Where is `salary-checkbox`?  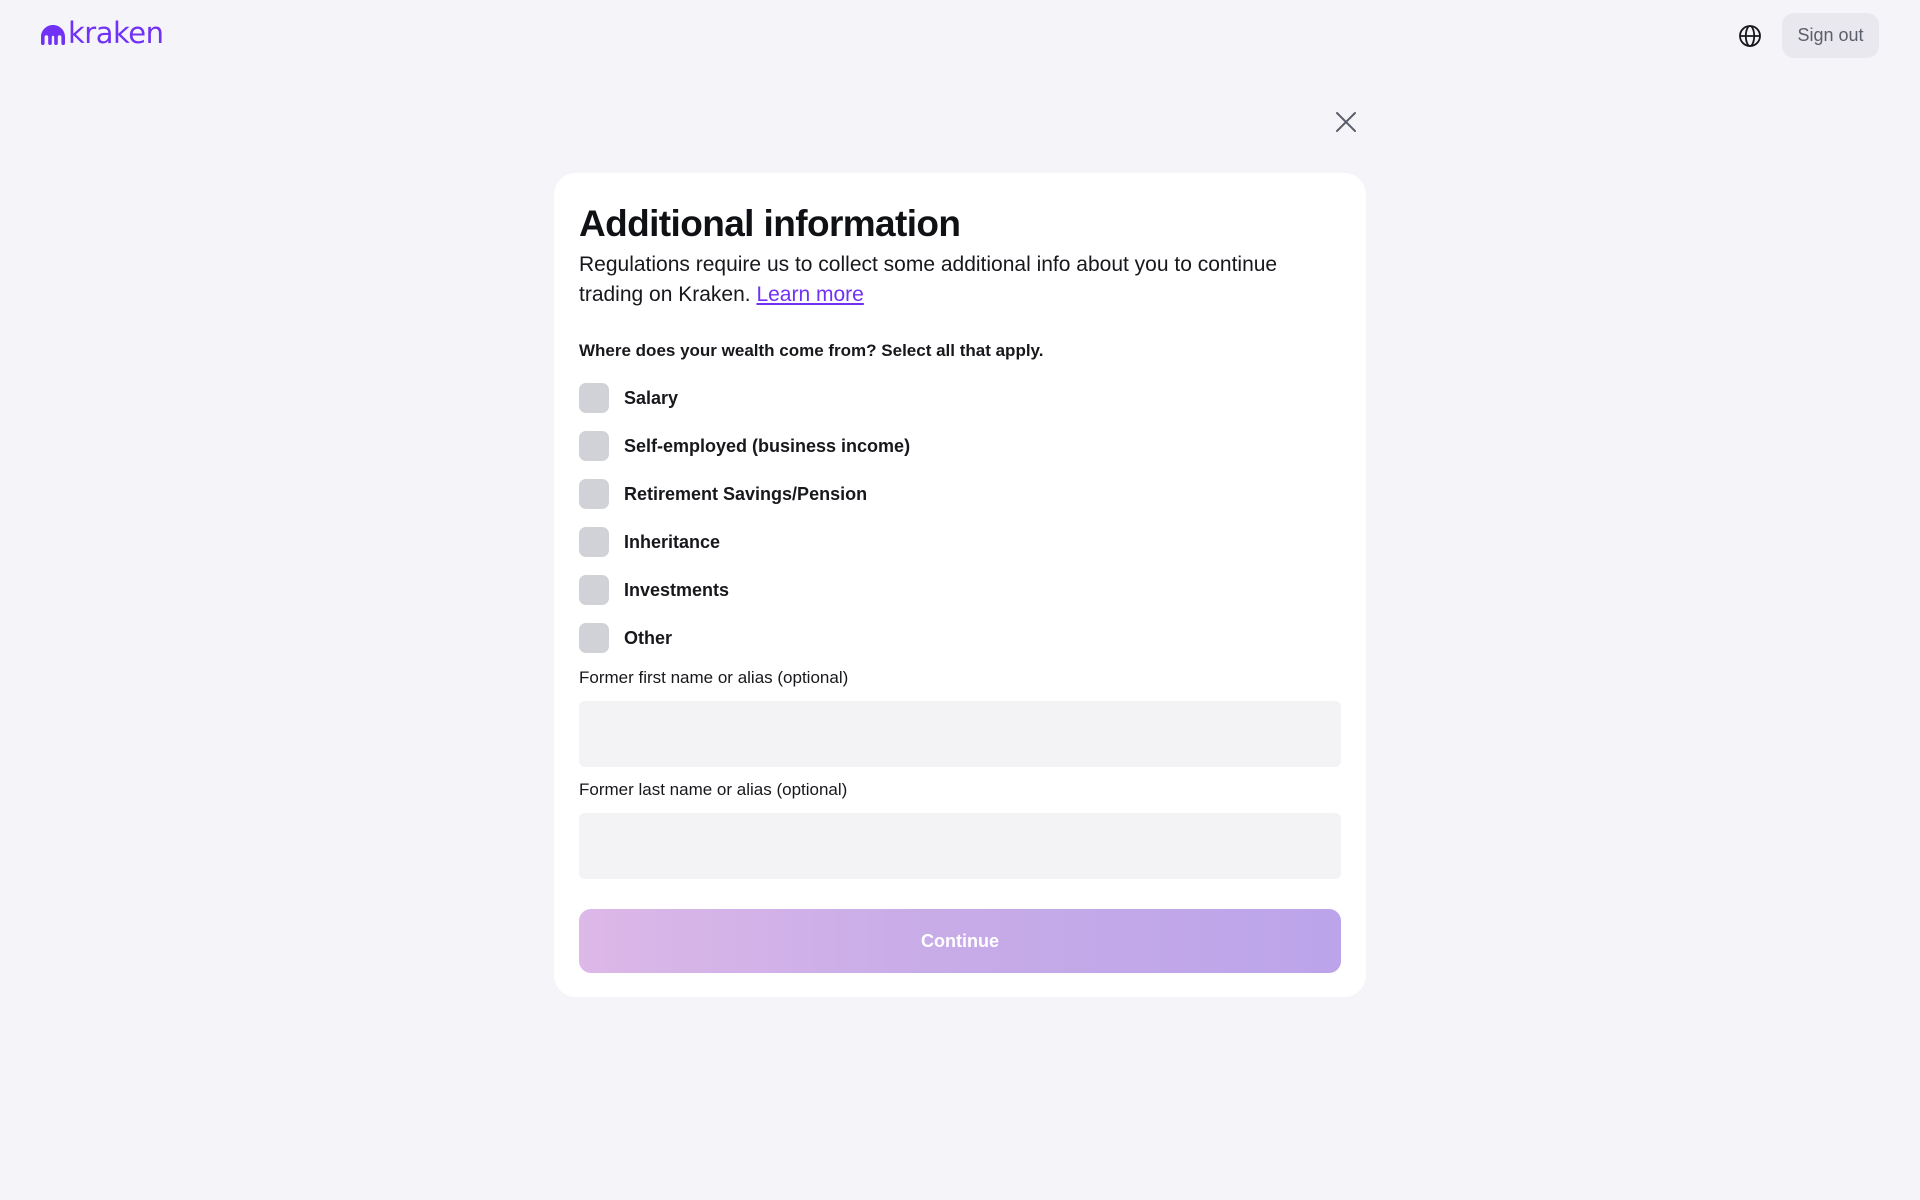 salary-checkbox is located at coordinates (594, 398).